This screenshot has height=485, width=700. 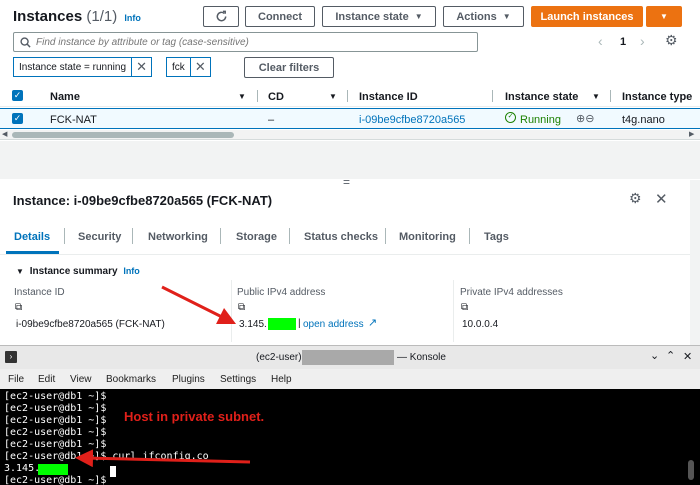 What do you see at coordinates (199, 305) in the screenshot?
I see `arrow-to-public-ip` at bounding box center [199, 305].